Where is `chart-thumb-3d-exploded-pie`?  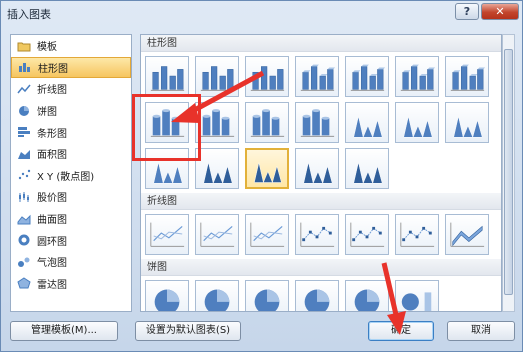 chart-thumb-3d-exploded-pie is located at coordinates (367, 295).